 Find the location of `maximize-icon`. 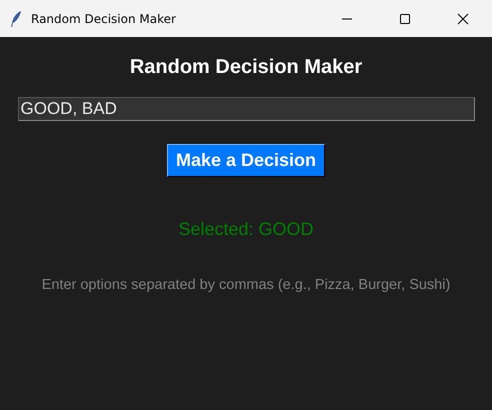

maximize-icon is located at coordinates (405, 18).